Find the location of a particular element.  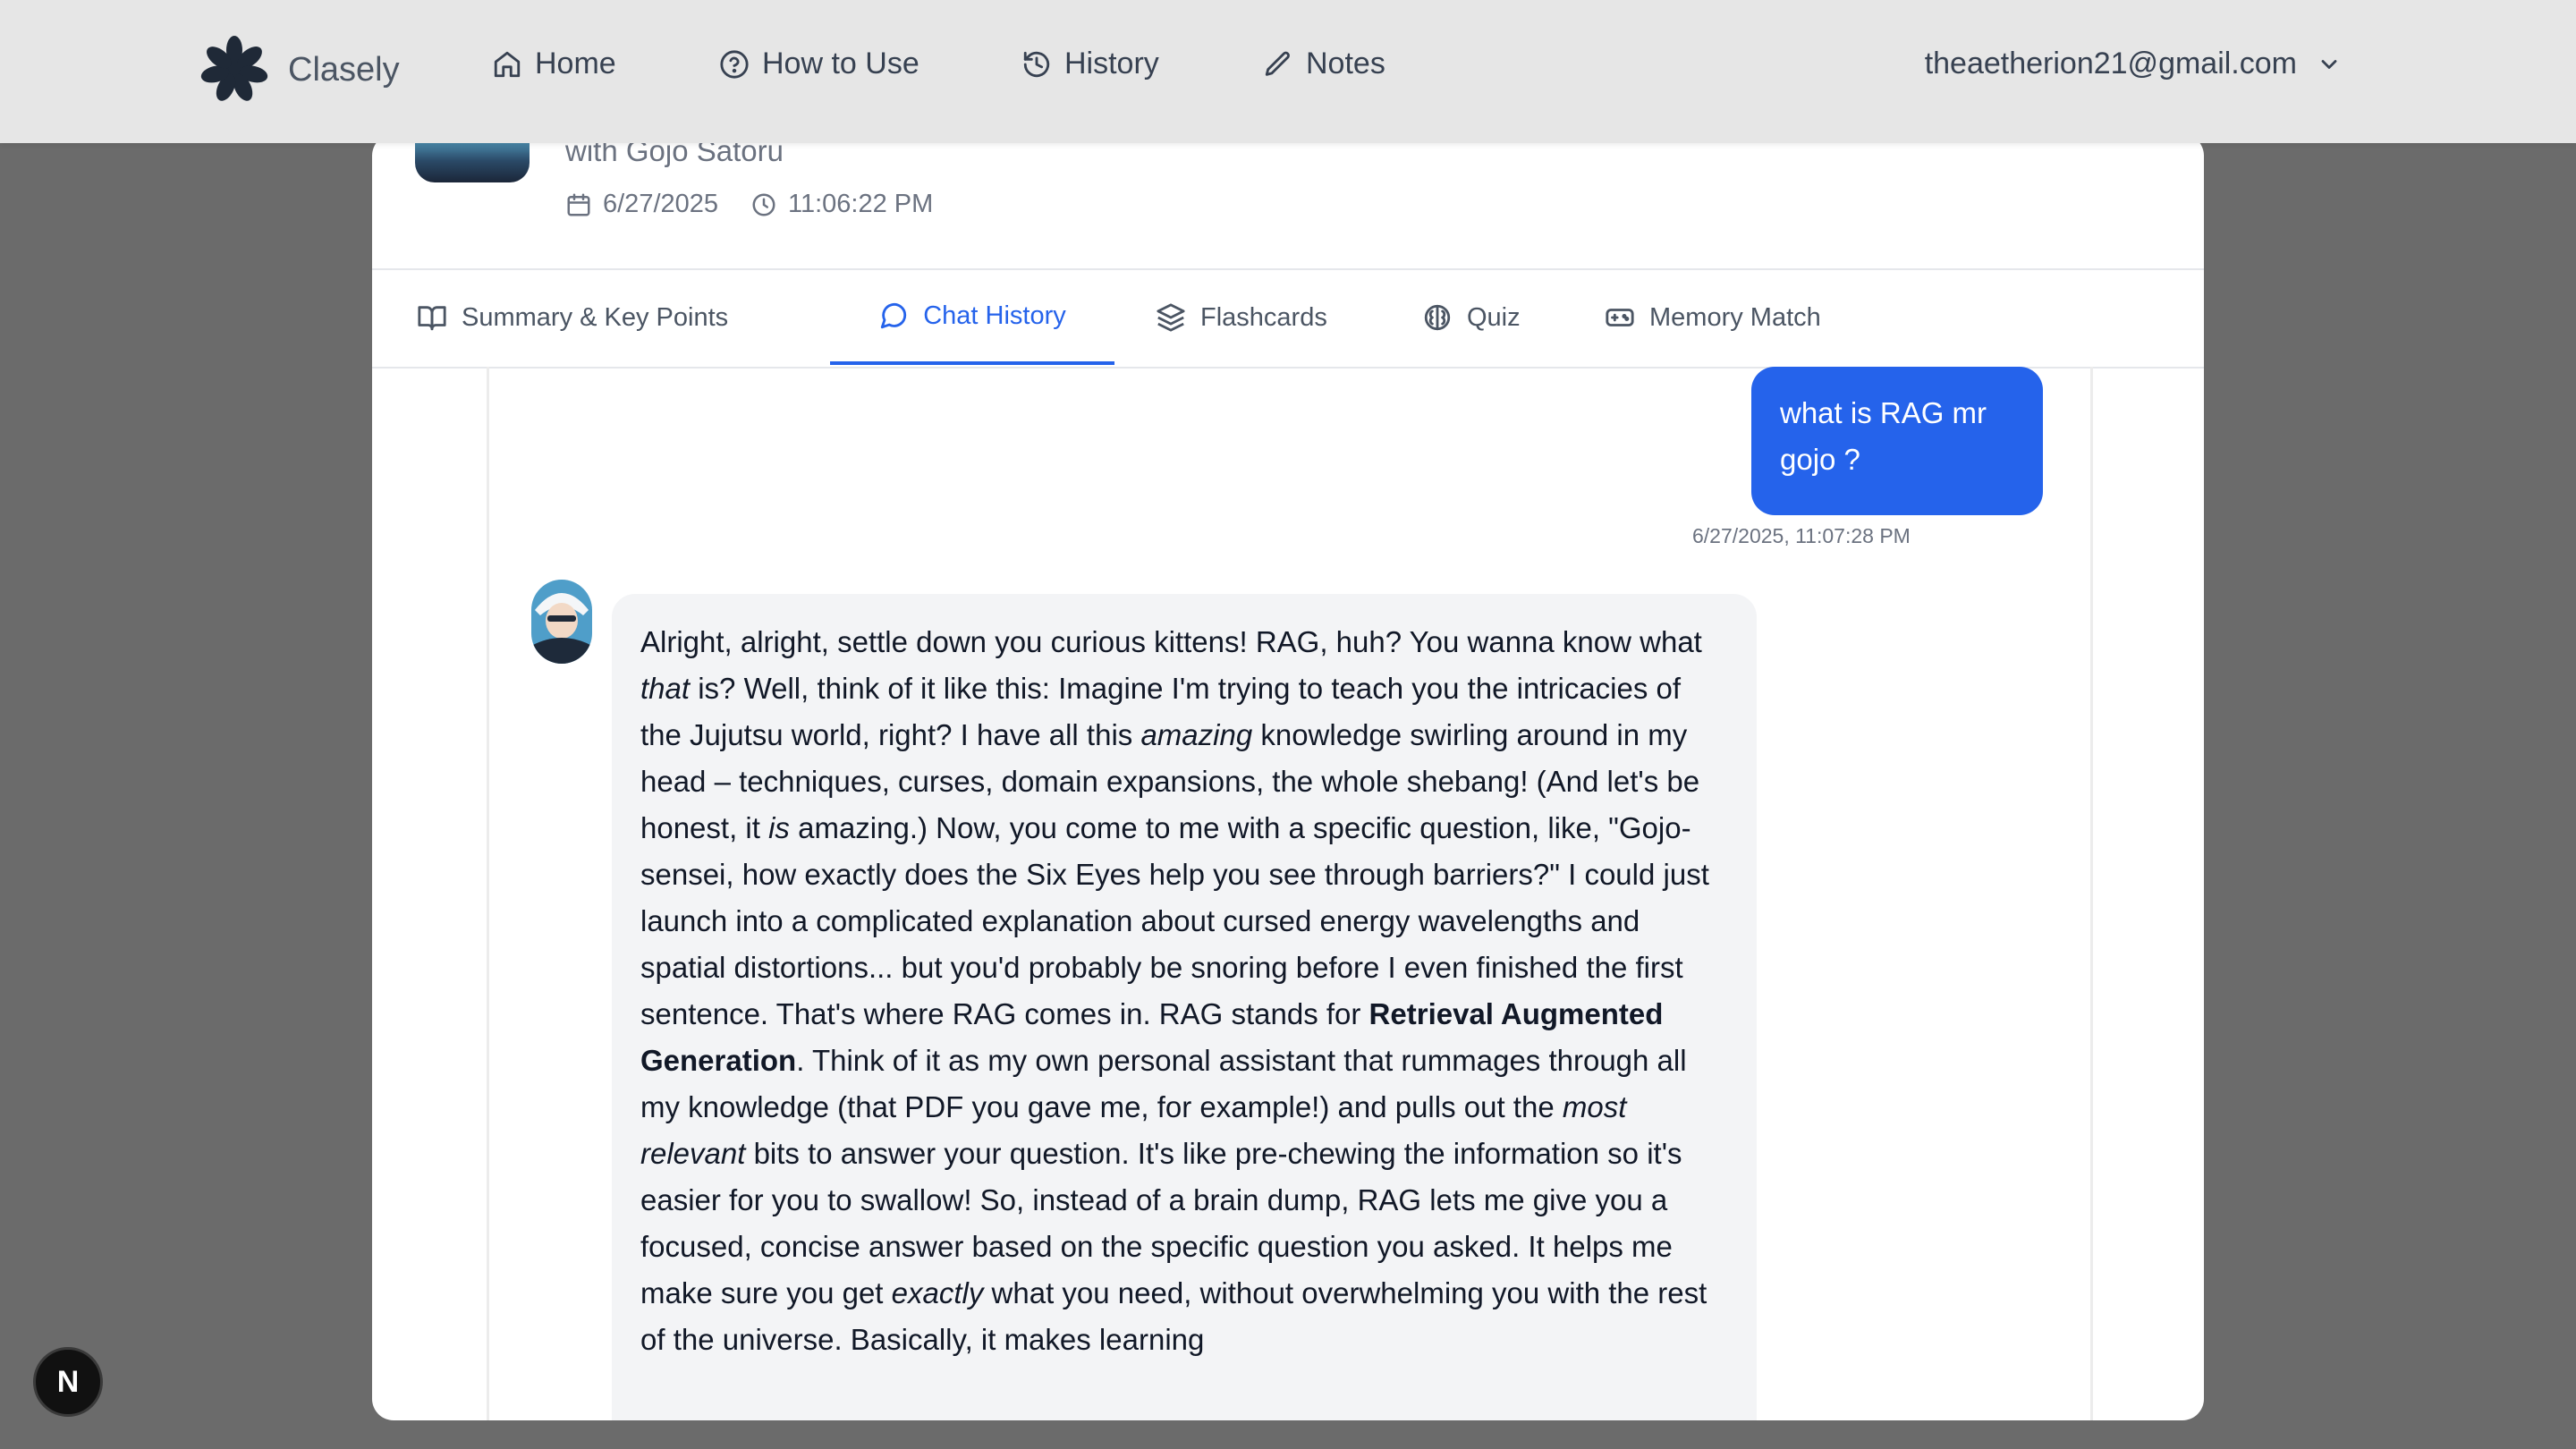

tab-quiz: Quiz is located at coordinates (1471, 317).